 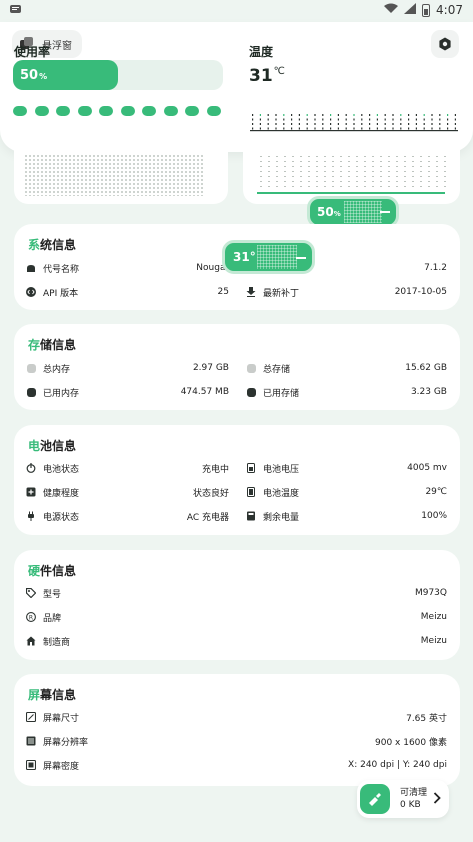 What do you see at coordinates (127, 392) in the screenshot?
I see `info-row: 已用内存 474.57 MB` at bounding box center [127, 392].